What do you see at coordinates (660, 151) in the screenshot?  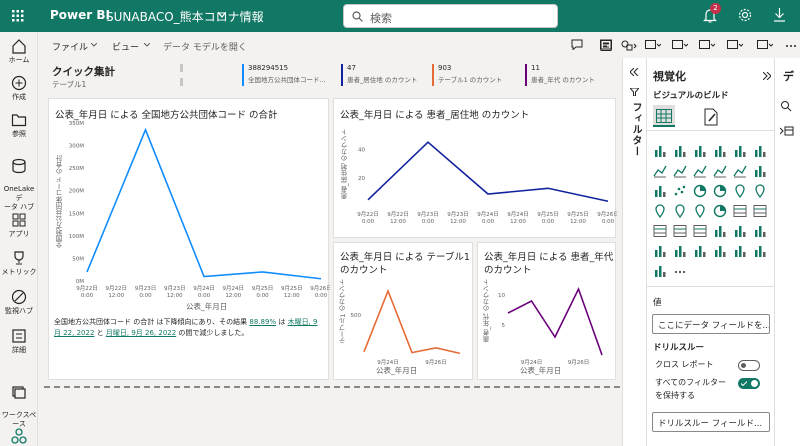 I see `stacked-bar-icon` at bounding box center [660, 151].